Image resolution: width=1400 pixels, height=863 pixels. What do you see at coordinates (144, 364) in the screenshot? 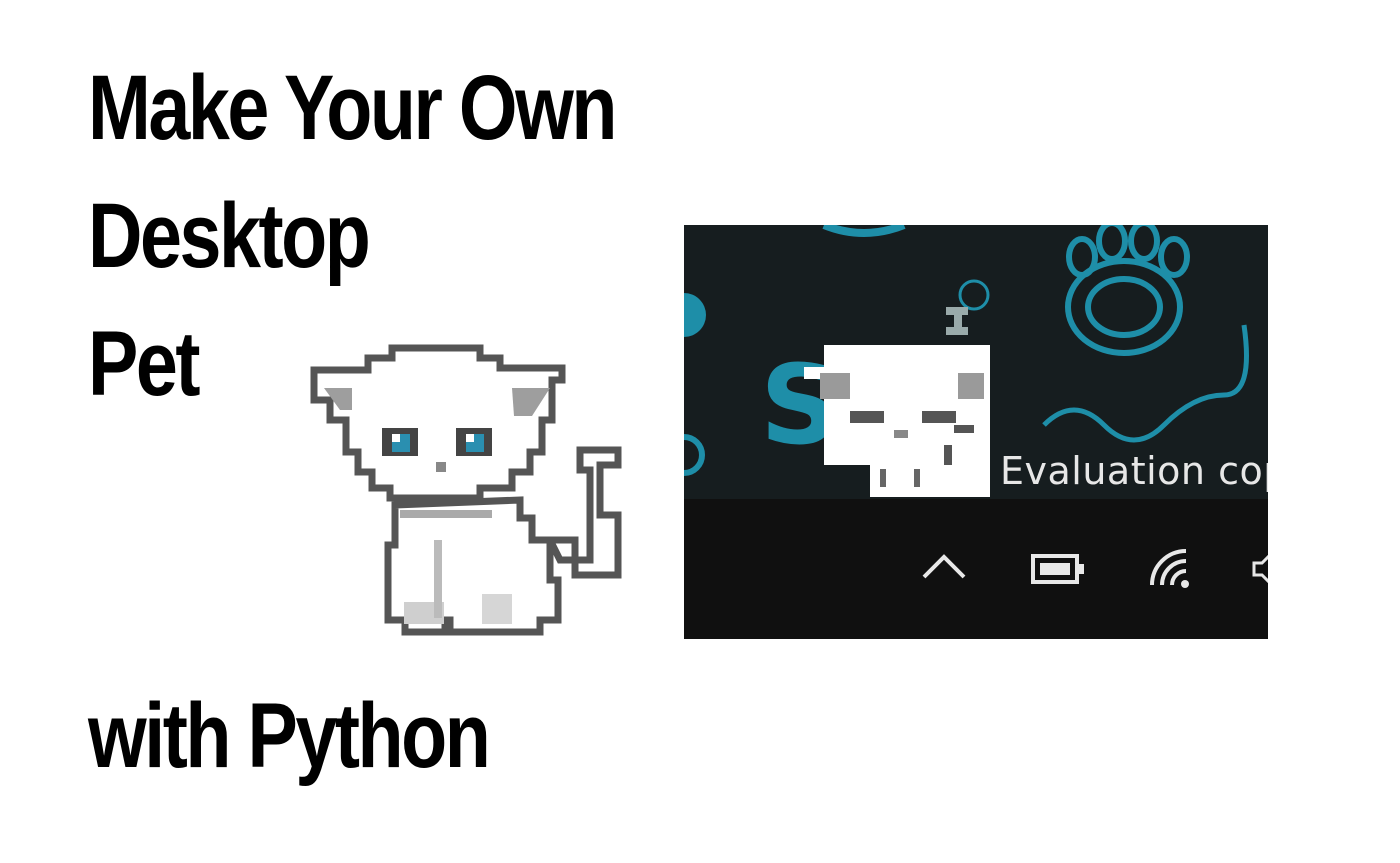
I see `title-line-3: Pet` at bounding box center [144, 364].